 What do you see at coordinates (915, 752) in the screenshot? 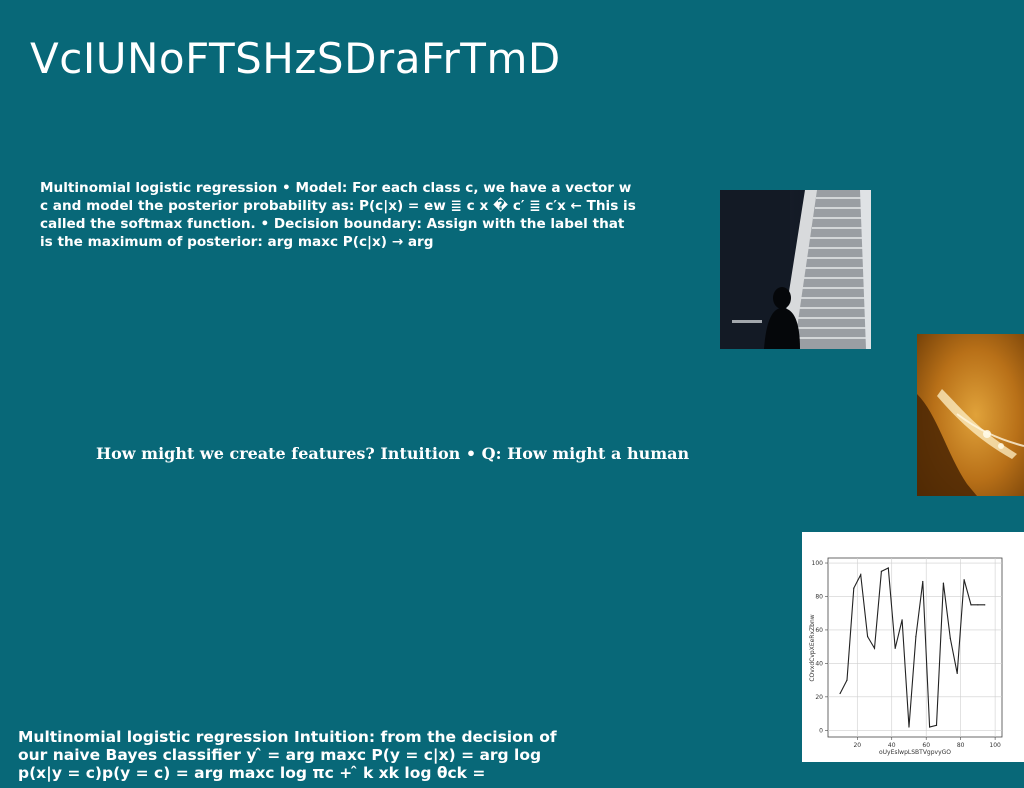
I see `x-axis-label: oUyEslwpLSBTVgpvyGO` at bounding box center [915, 752].